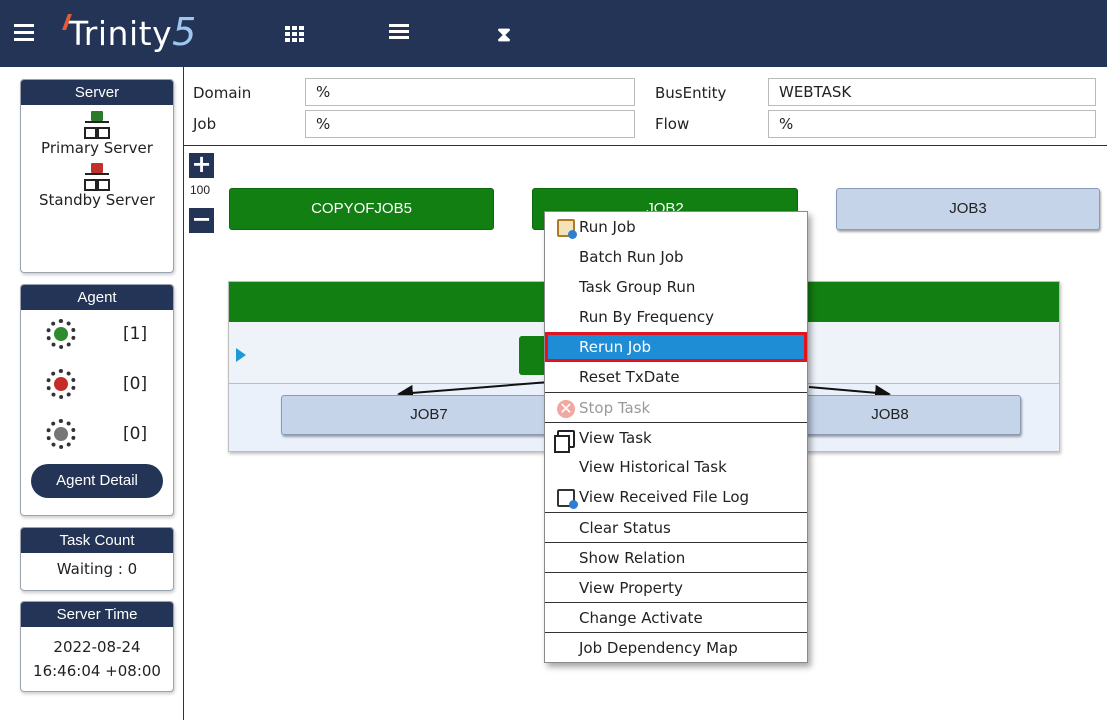  I want to click on menu-item-view-property: View Property, so click(676, 587).